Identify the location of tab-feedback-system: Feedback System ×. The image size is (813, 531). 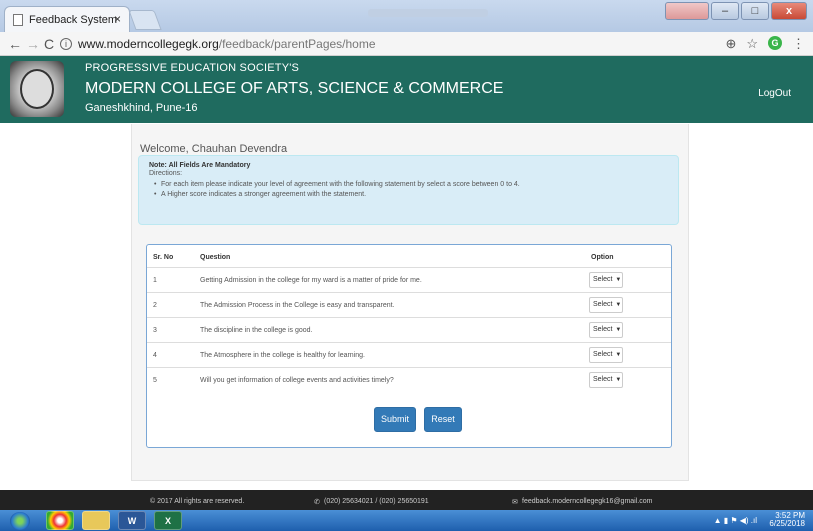
(67, 19).